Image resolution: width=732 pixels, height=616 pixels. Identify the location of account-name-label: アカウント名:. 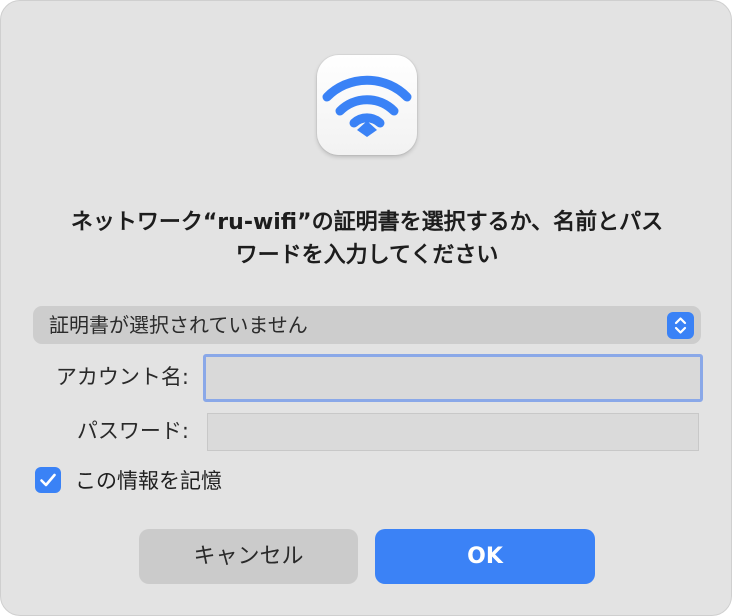
(122, 377).